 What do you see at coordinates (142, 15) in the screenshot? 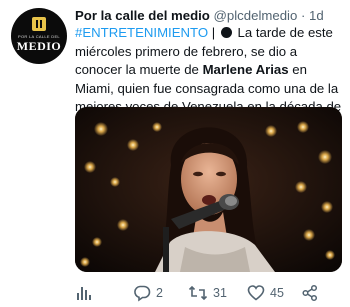
I see `author-name: Por la calle del medio` at bounding box center [142, 15].